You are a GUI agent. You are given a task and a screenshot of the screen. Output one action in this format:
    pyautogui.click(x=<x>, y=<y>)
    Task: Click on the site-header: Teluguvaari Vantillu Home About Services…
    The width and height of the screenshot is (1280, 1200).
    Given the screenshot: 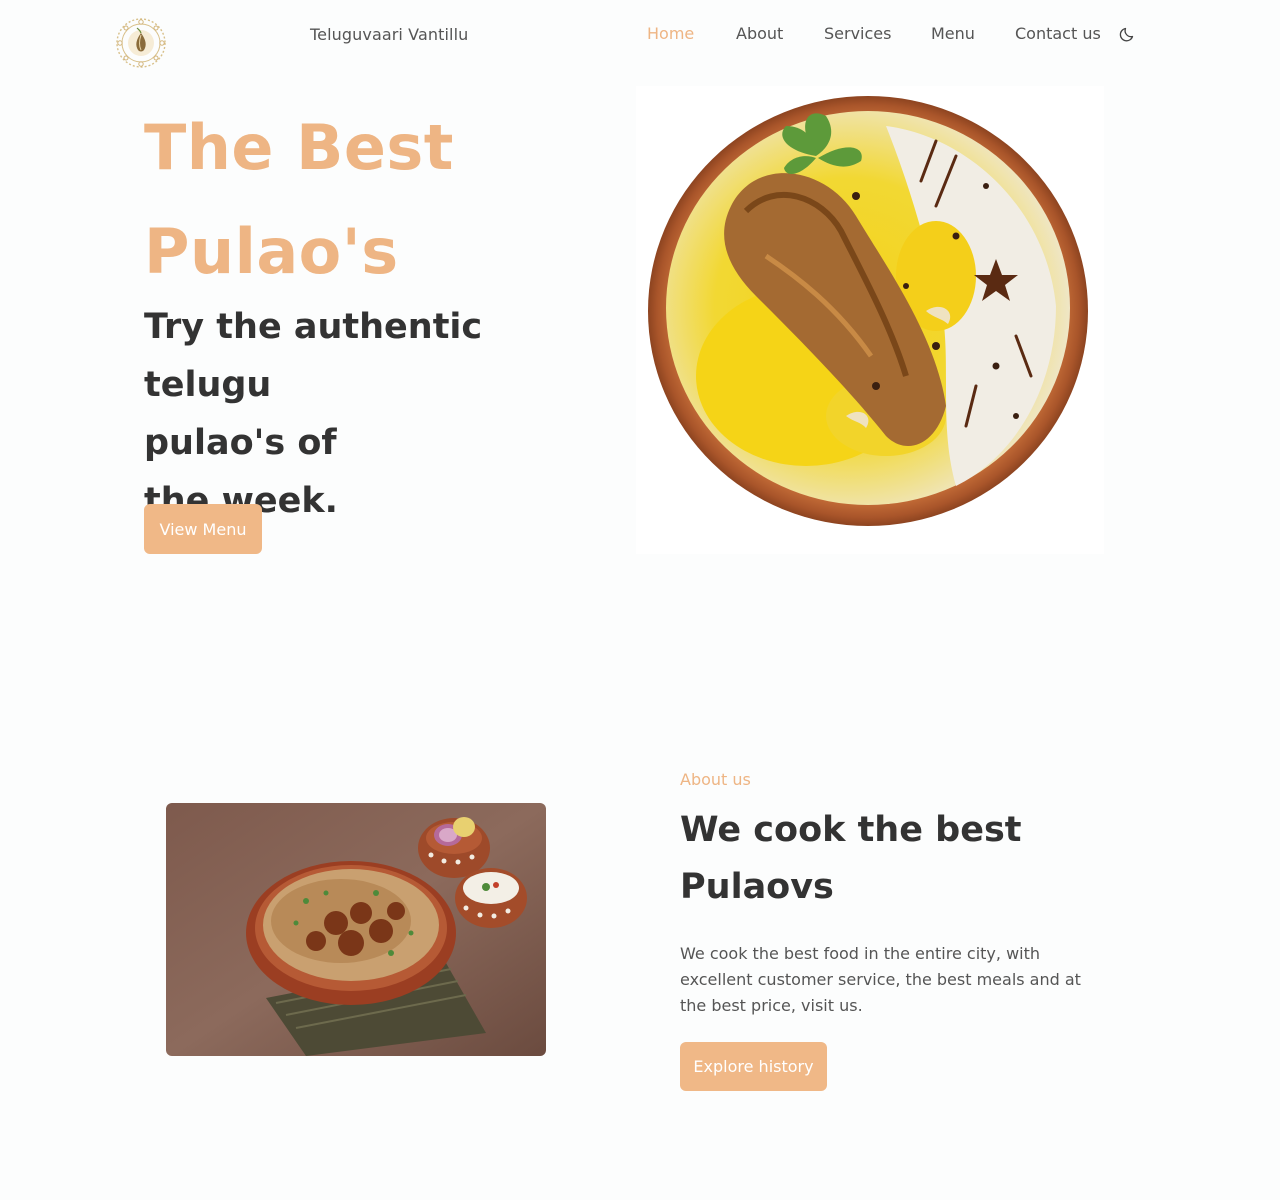 What is the action you would take?
    pyautogui.click(x=640, y=43)
    